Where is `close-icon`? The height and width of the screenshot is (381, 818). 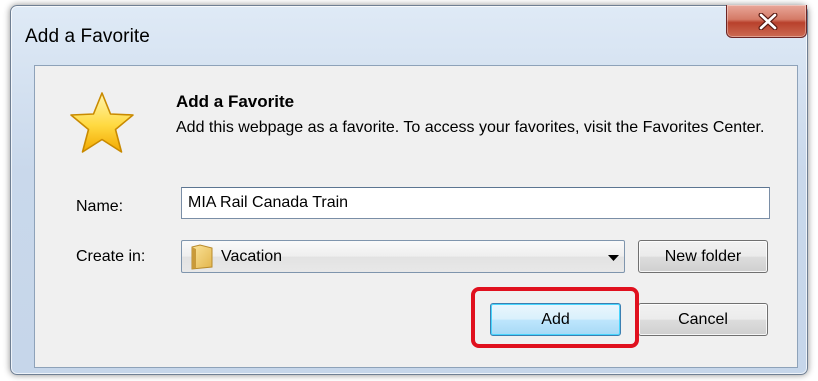 close-icon is located at coordinates (768, 21).